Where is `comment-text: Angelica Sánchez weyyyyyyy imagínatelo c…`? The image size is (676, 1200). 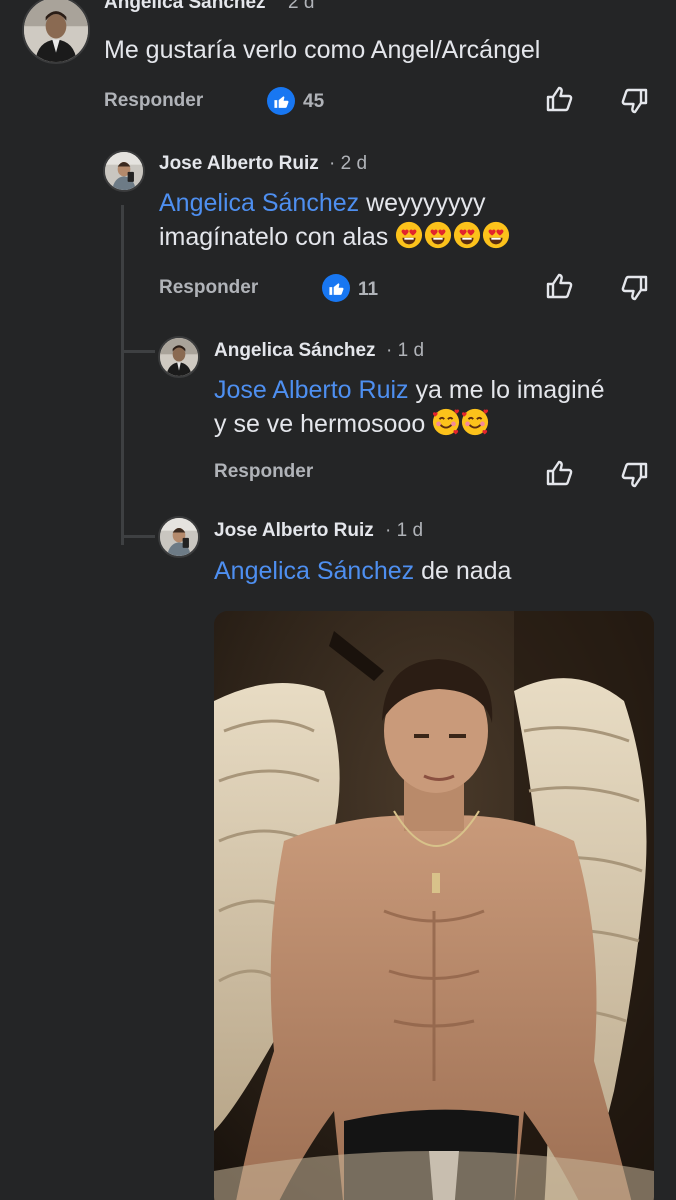
comment-text: Angelica Sánchez weyyyyyyy imagínatelo c… is located at coordinates (399, 220).